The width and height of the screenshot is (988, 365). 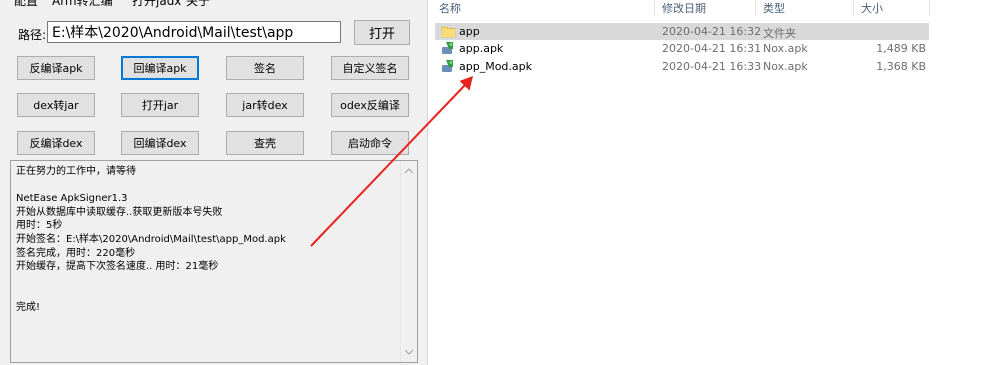 What do you see at coordinates (391, 161) in the screenshot?
I see `annotation-arrow` at bounding box center [391, 161].